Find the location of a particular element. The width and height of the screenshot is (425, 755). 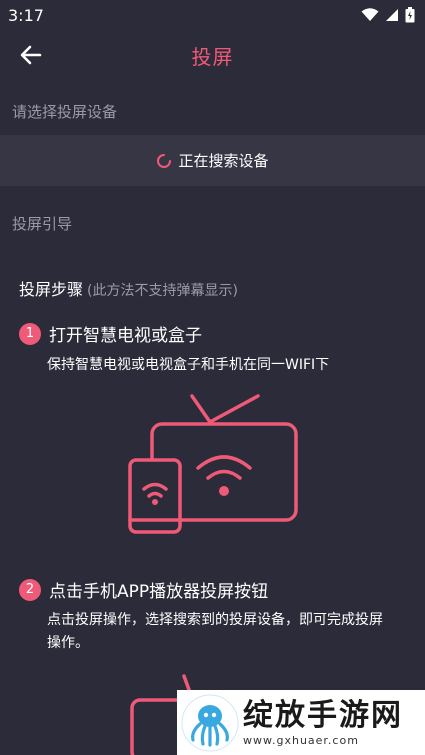

watermark-text: 绽放手游网 www.gxhuaer.com is located at coordinates (323, 722).